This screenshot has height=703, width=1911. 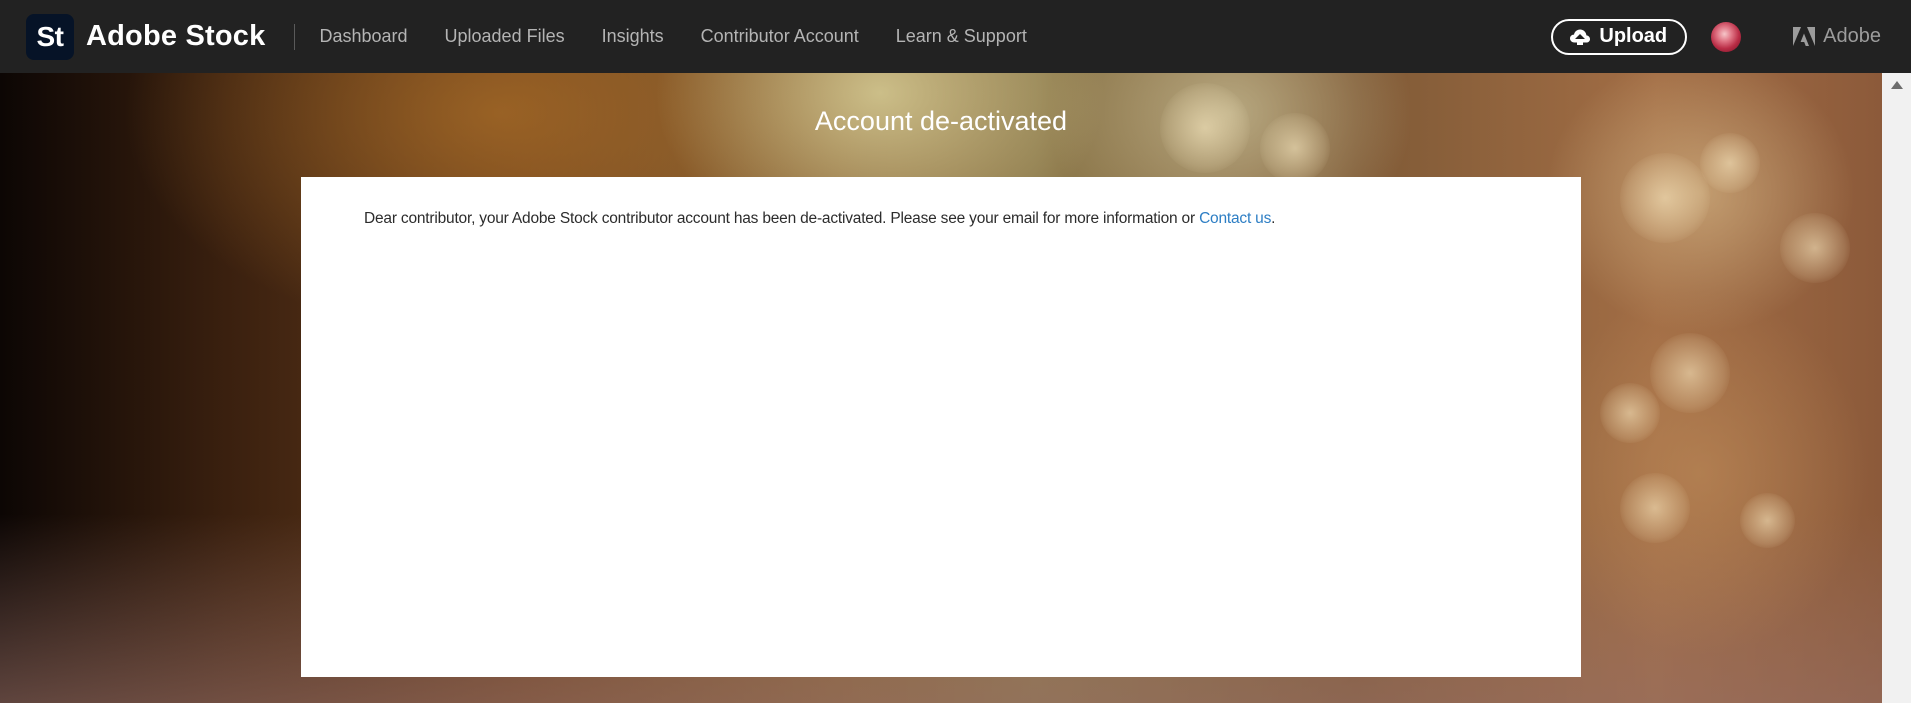 What do you see at coordinates (1852, 36) in the screenshot?
I see `adobe-label: Adobe` at bounding box center [1852, 36].